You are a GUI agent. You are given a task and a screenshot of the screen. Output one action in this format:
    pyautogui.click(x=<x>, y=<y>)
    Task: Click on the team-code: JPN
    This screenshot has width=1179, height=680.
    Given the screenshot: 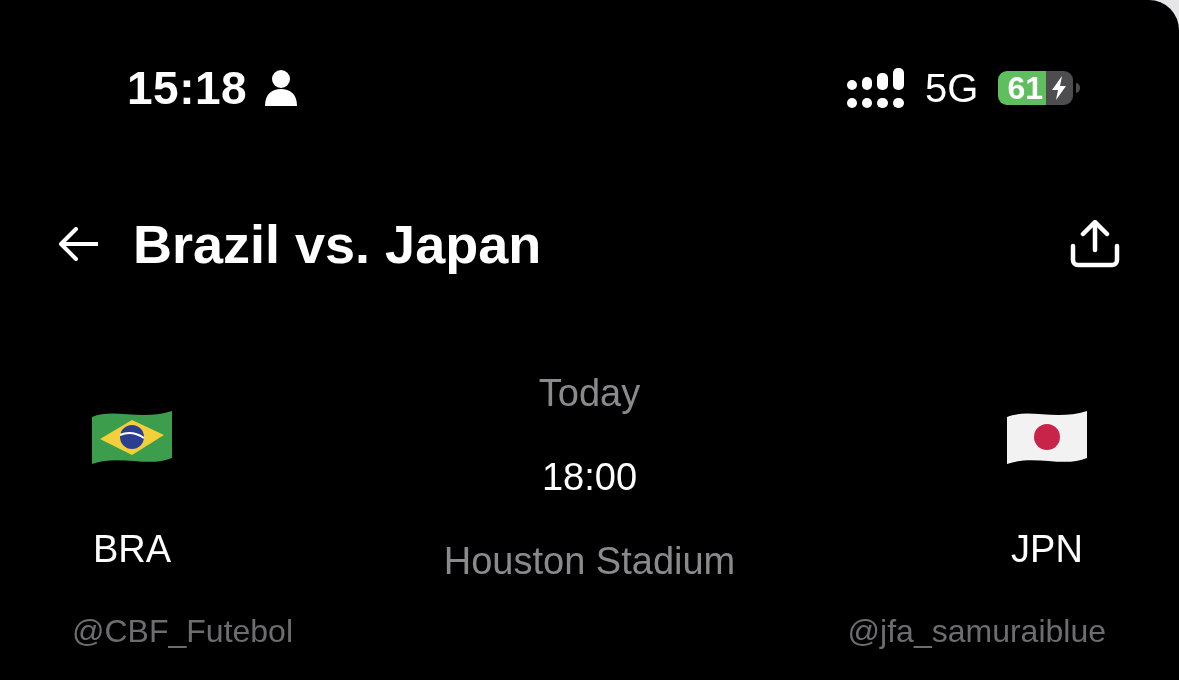 What is the action you would take?
    pyautogui.click(x=1047, y=549)
    